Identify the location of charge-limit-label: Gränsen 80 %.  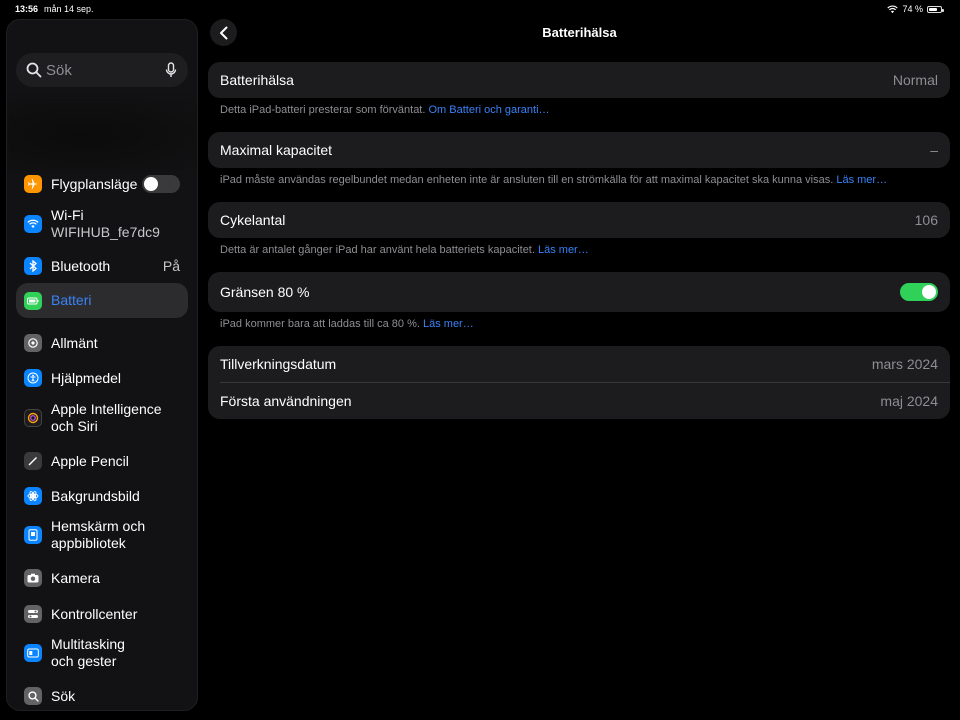
(265, 292).